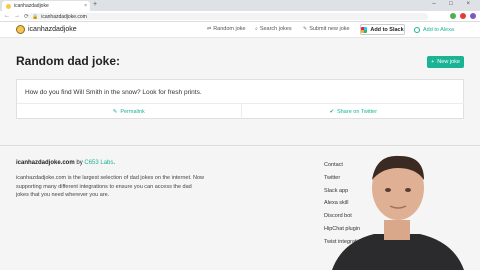  I want to click on footer-lab-link: C653 Labs, so click(98, 163).